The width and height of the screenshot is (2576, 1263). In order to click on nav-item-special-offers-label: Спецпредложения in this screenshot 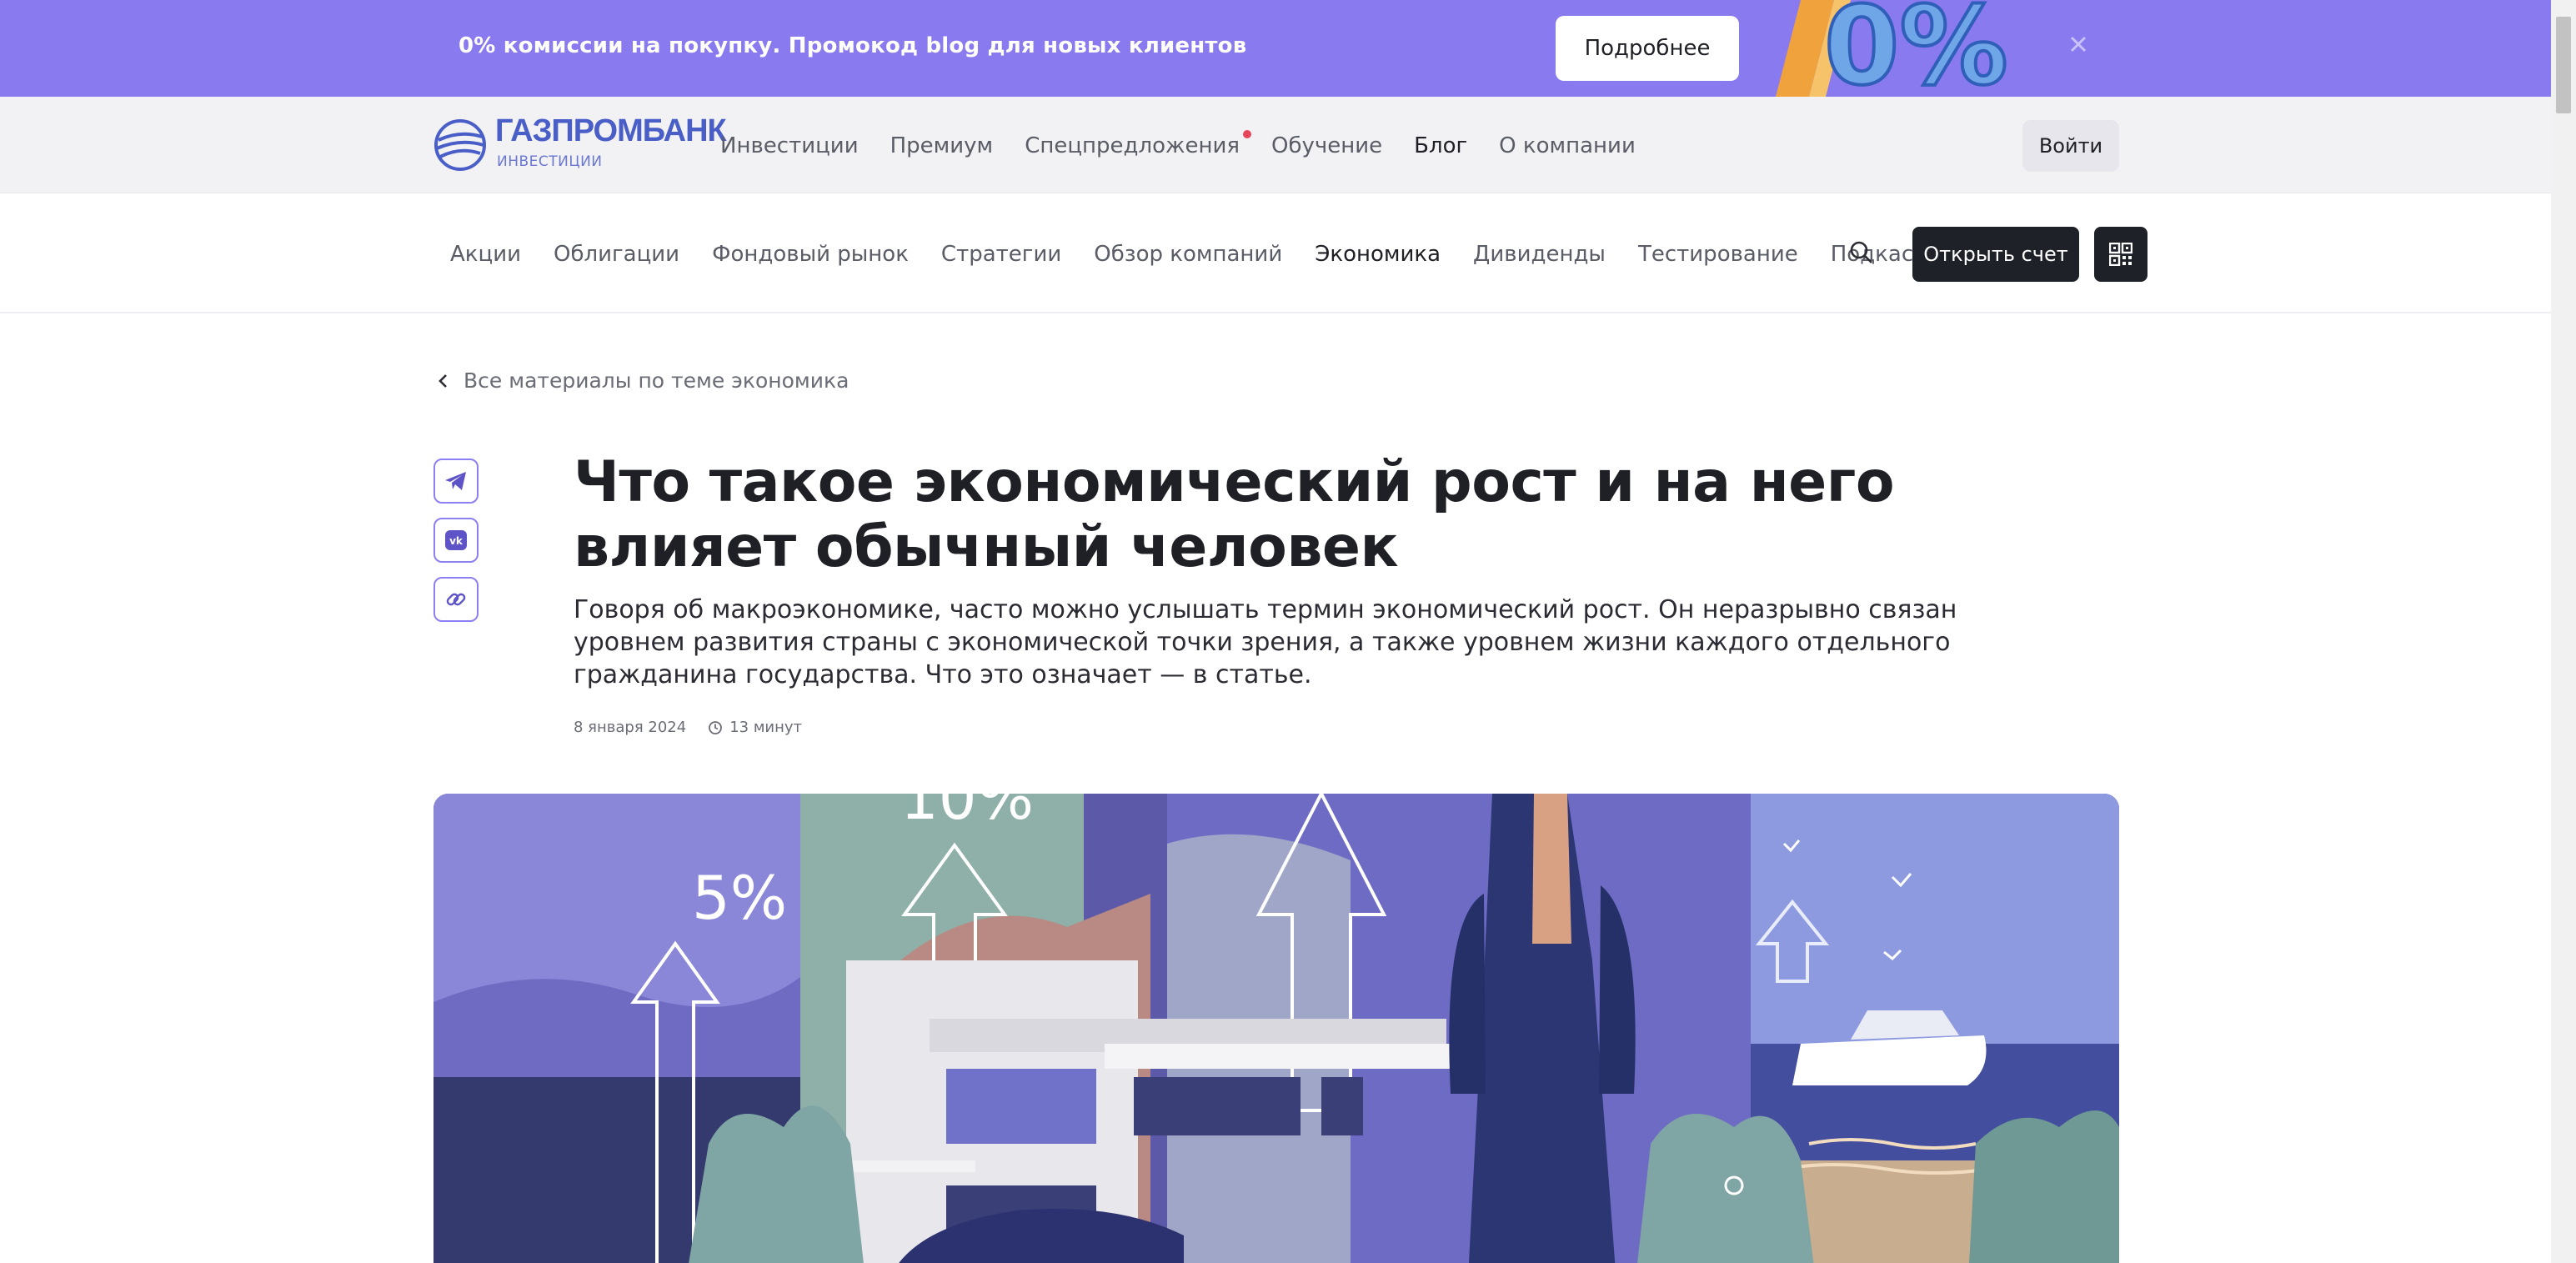, I will do `click(1132, 145)`.